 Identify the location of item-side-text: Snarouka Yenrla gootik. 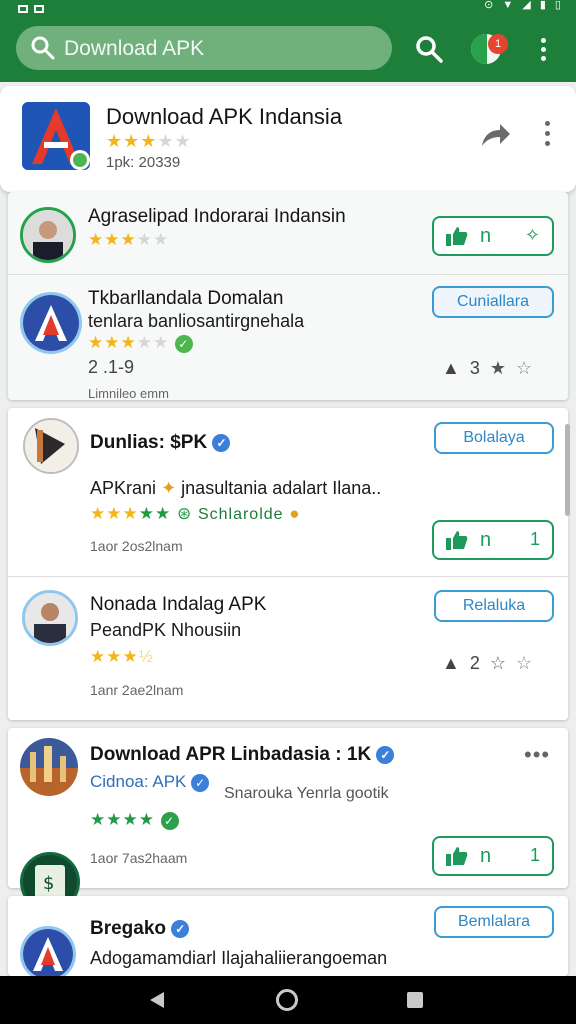
(306, 793).